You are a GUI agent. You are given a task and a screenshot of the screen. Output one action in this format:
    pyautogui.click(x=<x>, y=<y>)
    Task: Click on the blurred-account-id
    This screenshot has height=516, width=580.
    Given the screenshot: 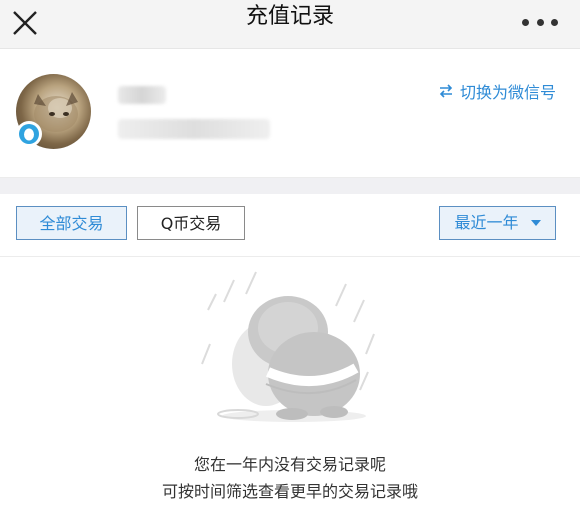 What is the action you would take?
    pyautogui.click(x=194, y=129)
    